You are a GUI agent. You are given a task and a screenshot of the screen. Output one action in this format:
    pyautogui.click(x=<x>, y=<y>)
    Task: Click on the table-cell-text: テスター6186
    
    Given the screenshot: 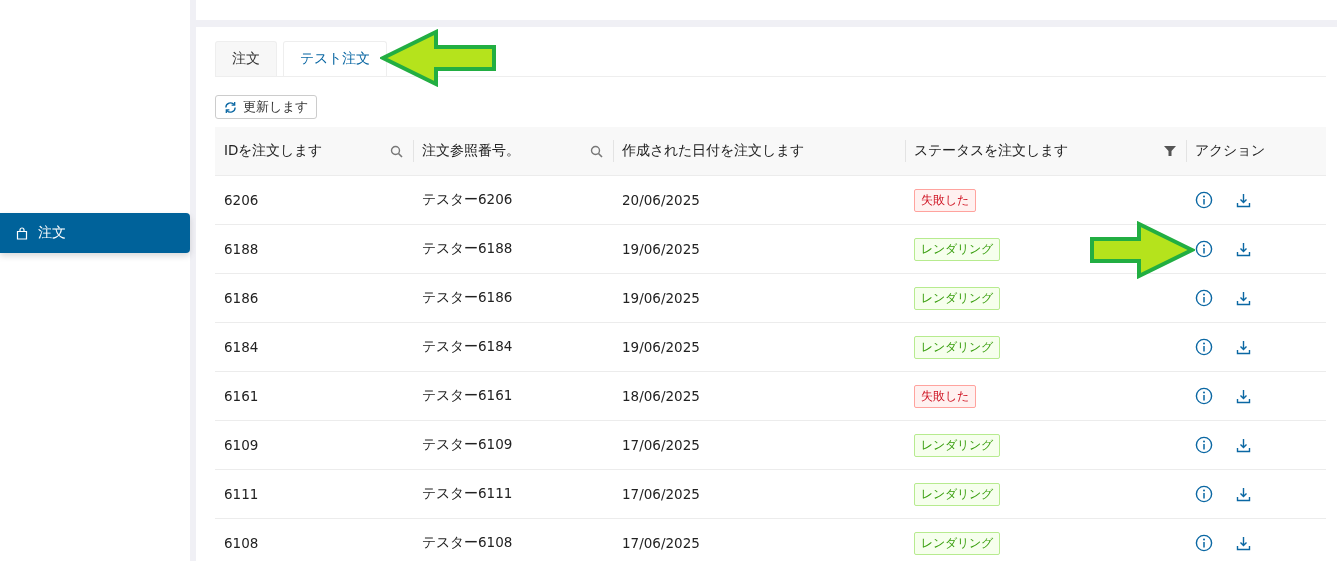 What is the action you would take?
    pyautogui.click(x=467, y=298)
    